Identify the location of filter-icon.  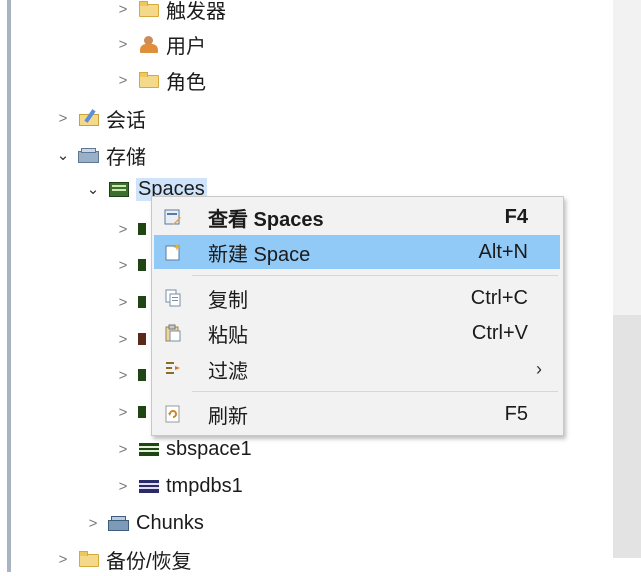
(173, 368).